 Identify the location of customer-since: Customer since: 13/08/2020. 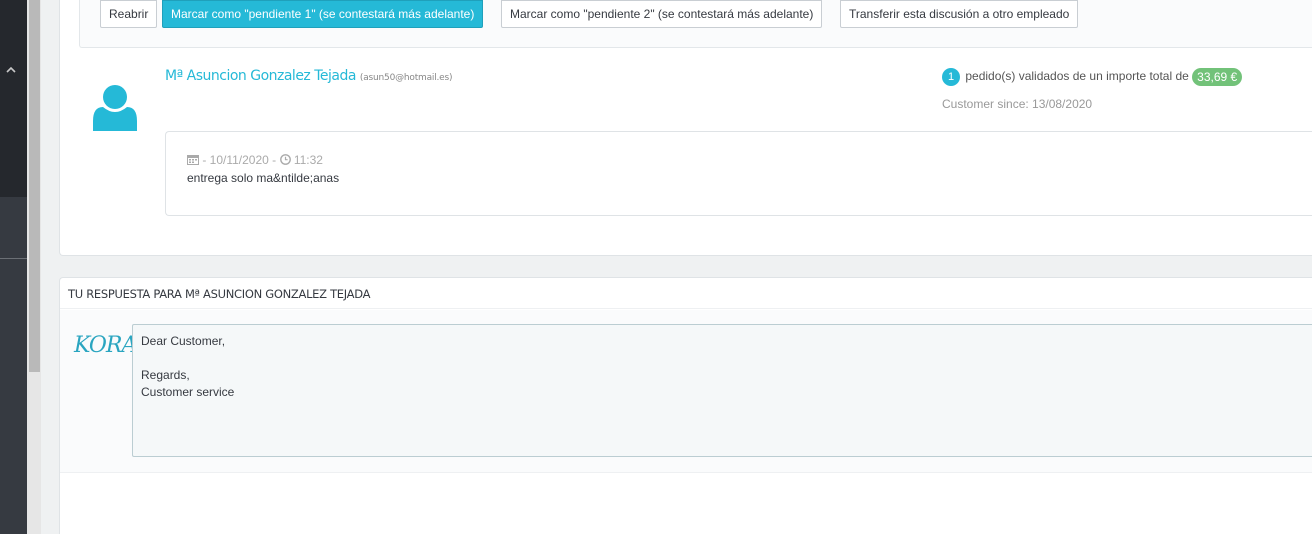
(1017, 104).